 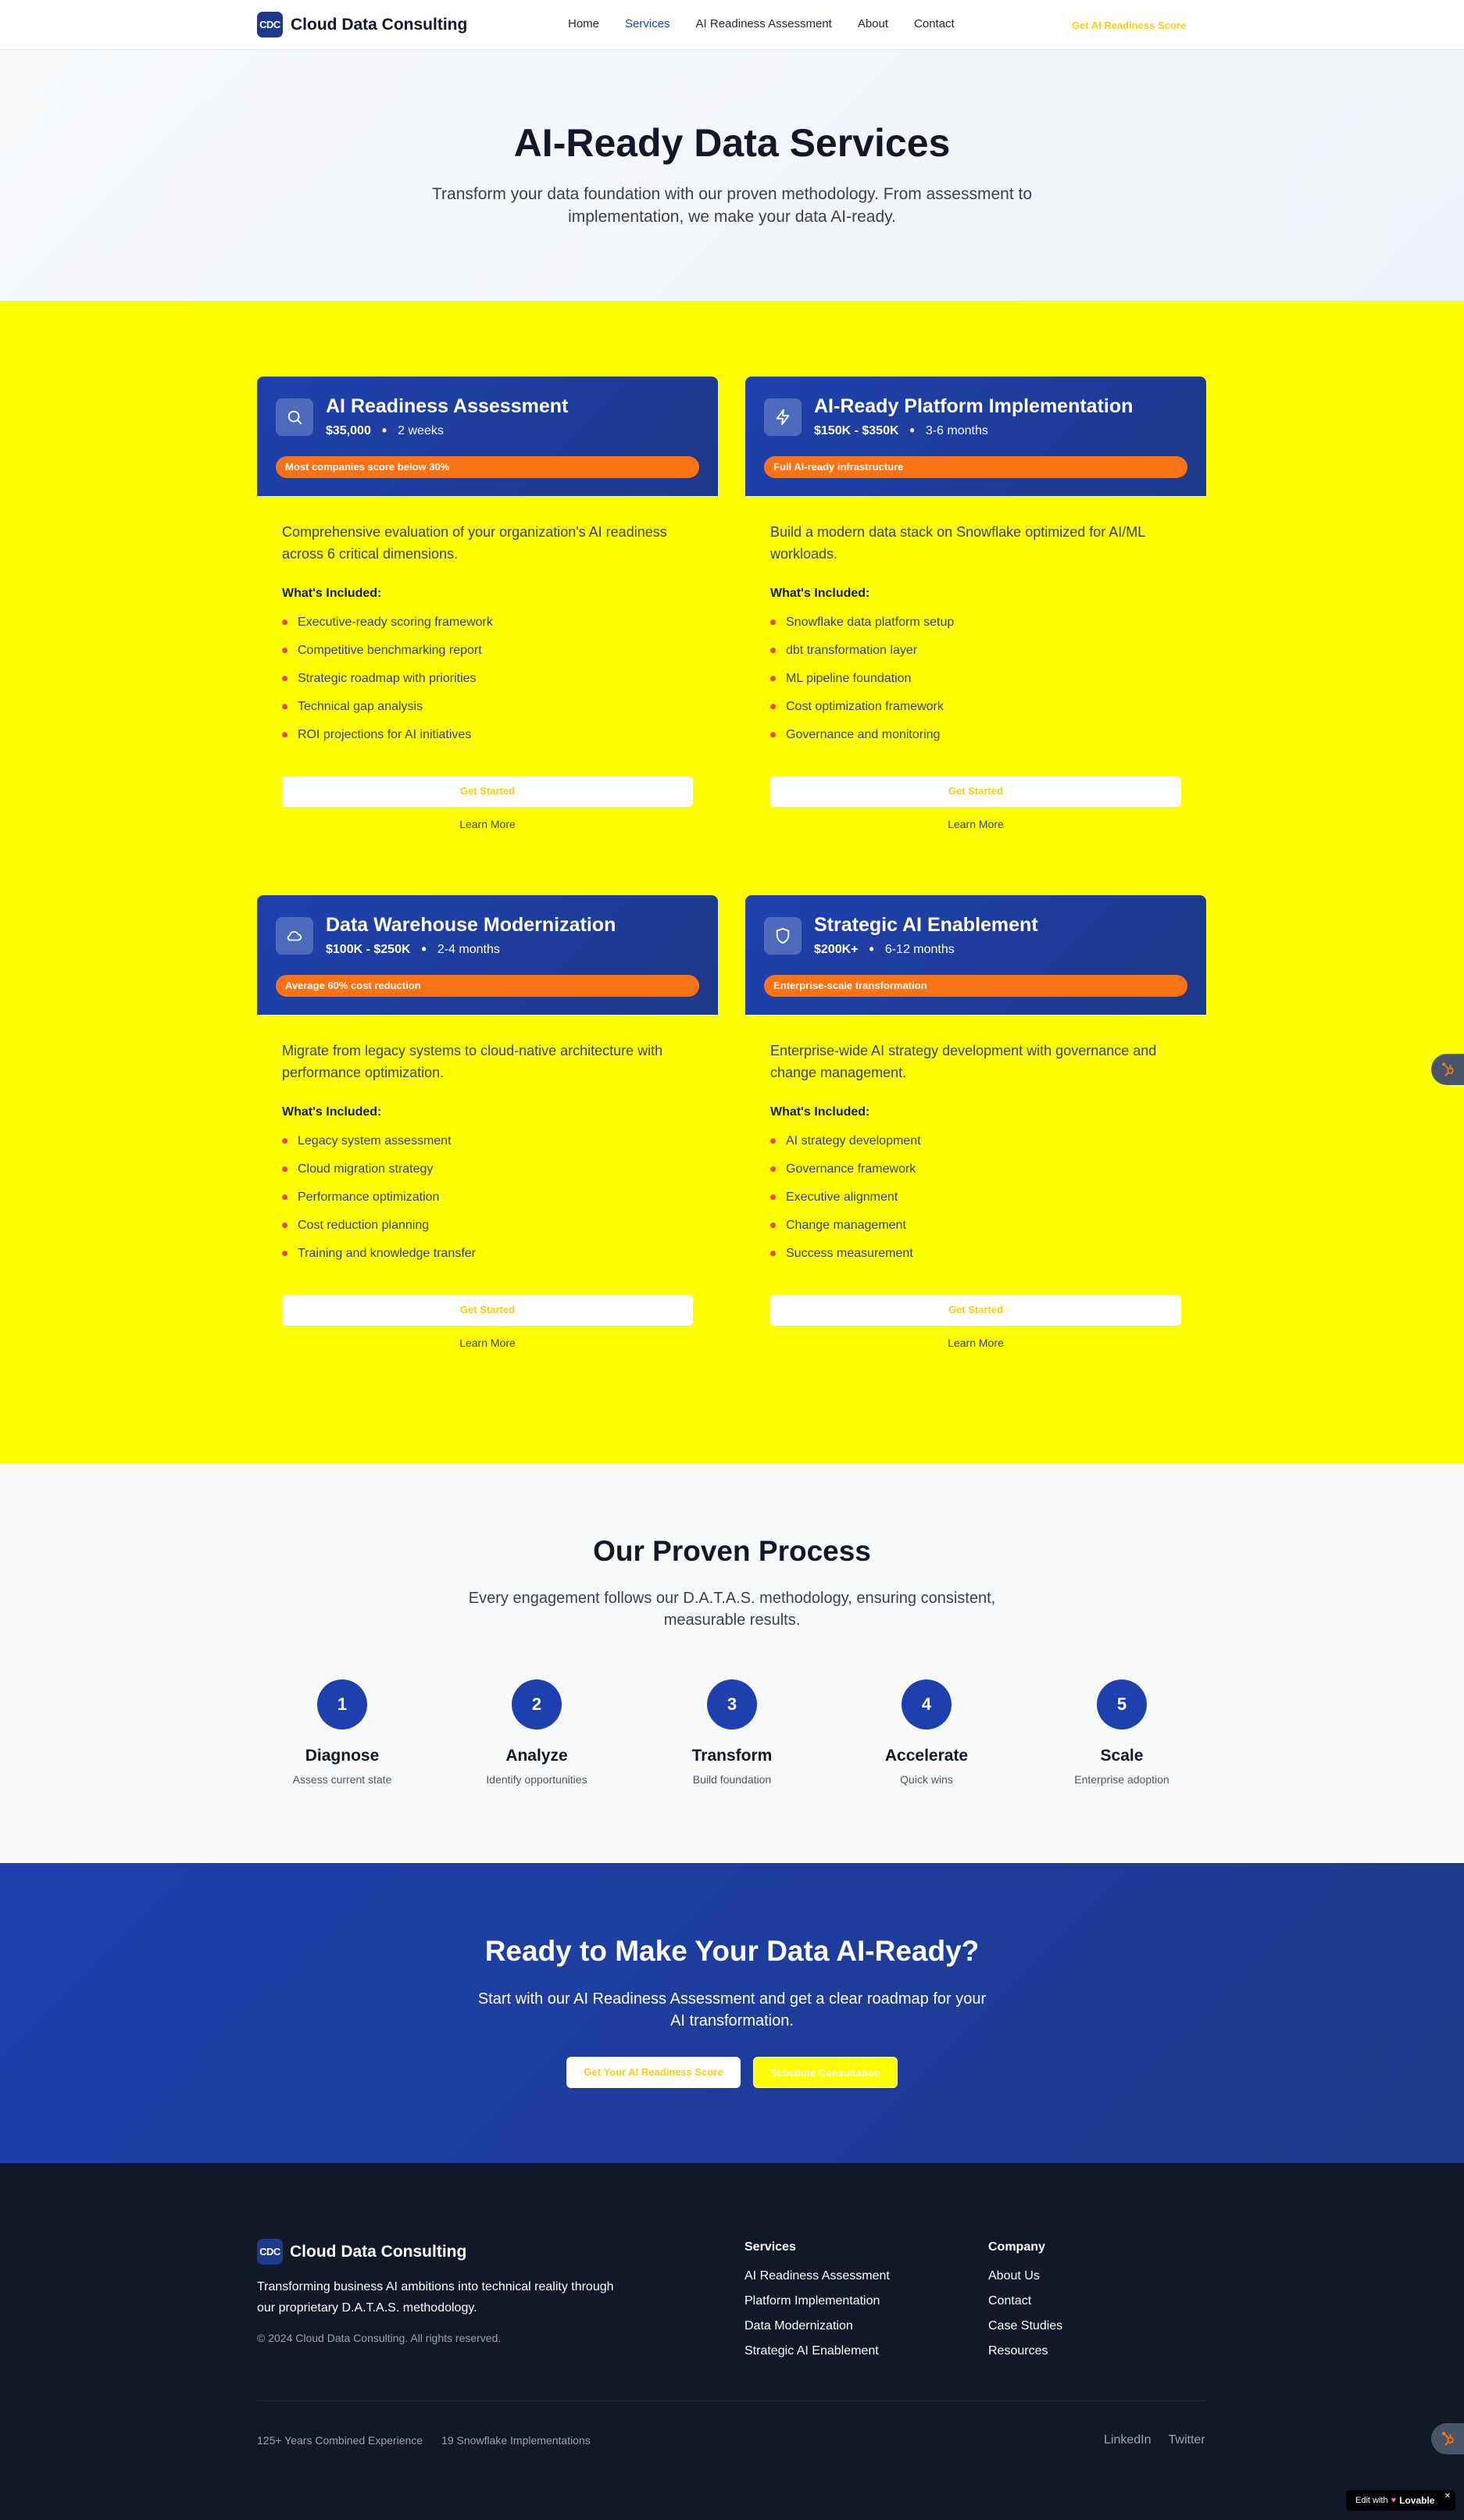 I want to click on service-price: $100K - $250K, so click(x=368, y=949).